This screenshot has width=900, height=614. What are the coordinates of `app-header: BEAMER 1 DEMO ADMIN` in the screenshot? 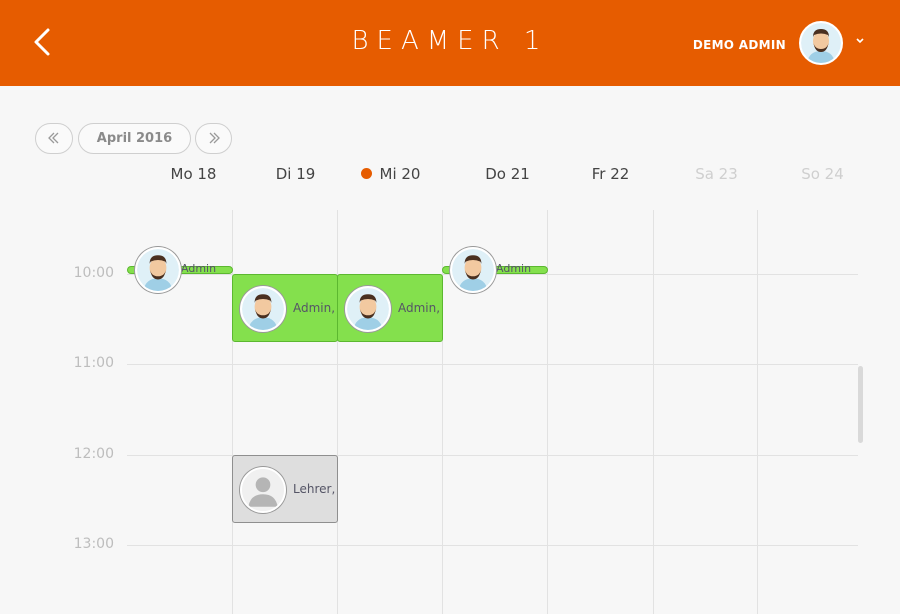 It's located at (450, 43).